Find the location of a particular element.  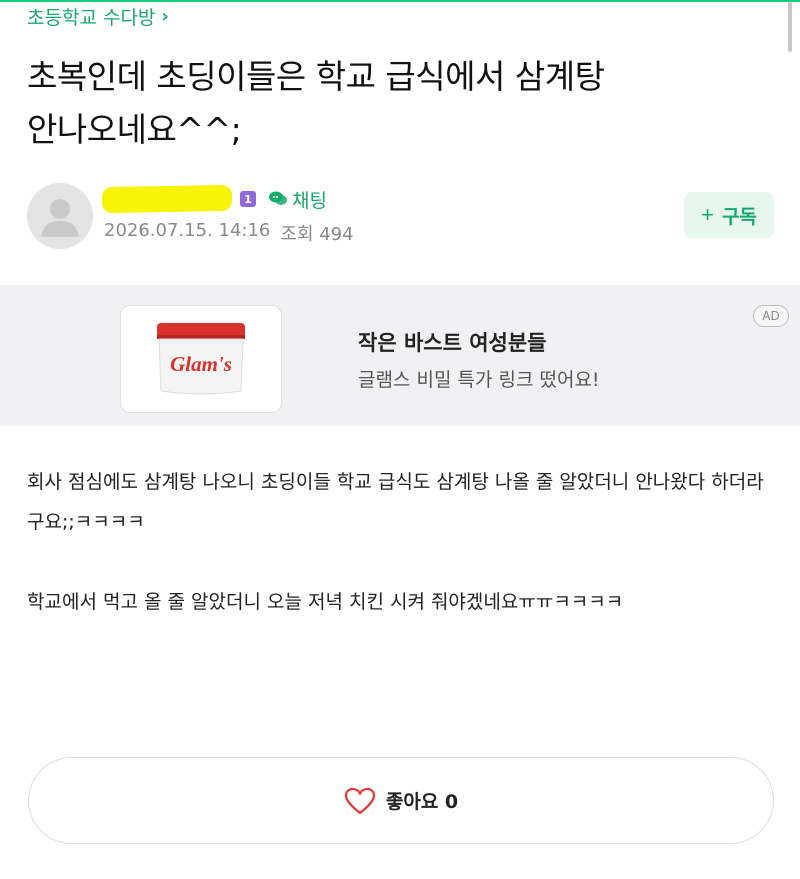

like-button: 좋아요 0 is located at coordinates (401, 800).